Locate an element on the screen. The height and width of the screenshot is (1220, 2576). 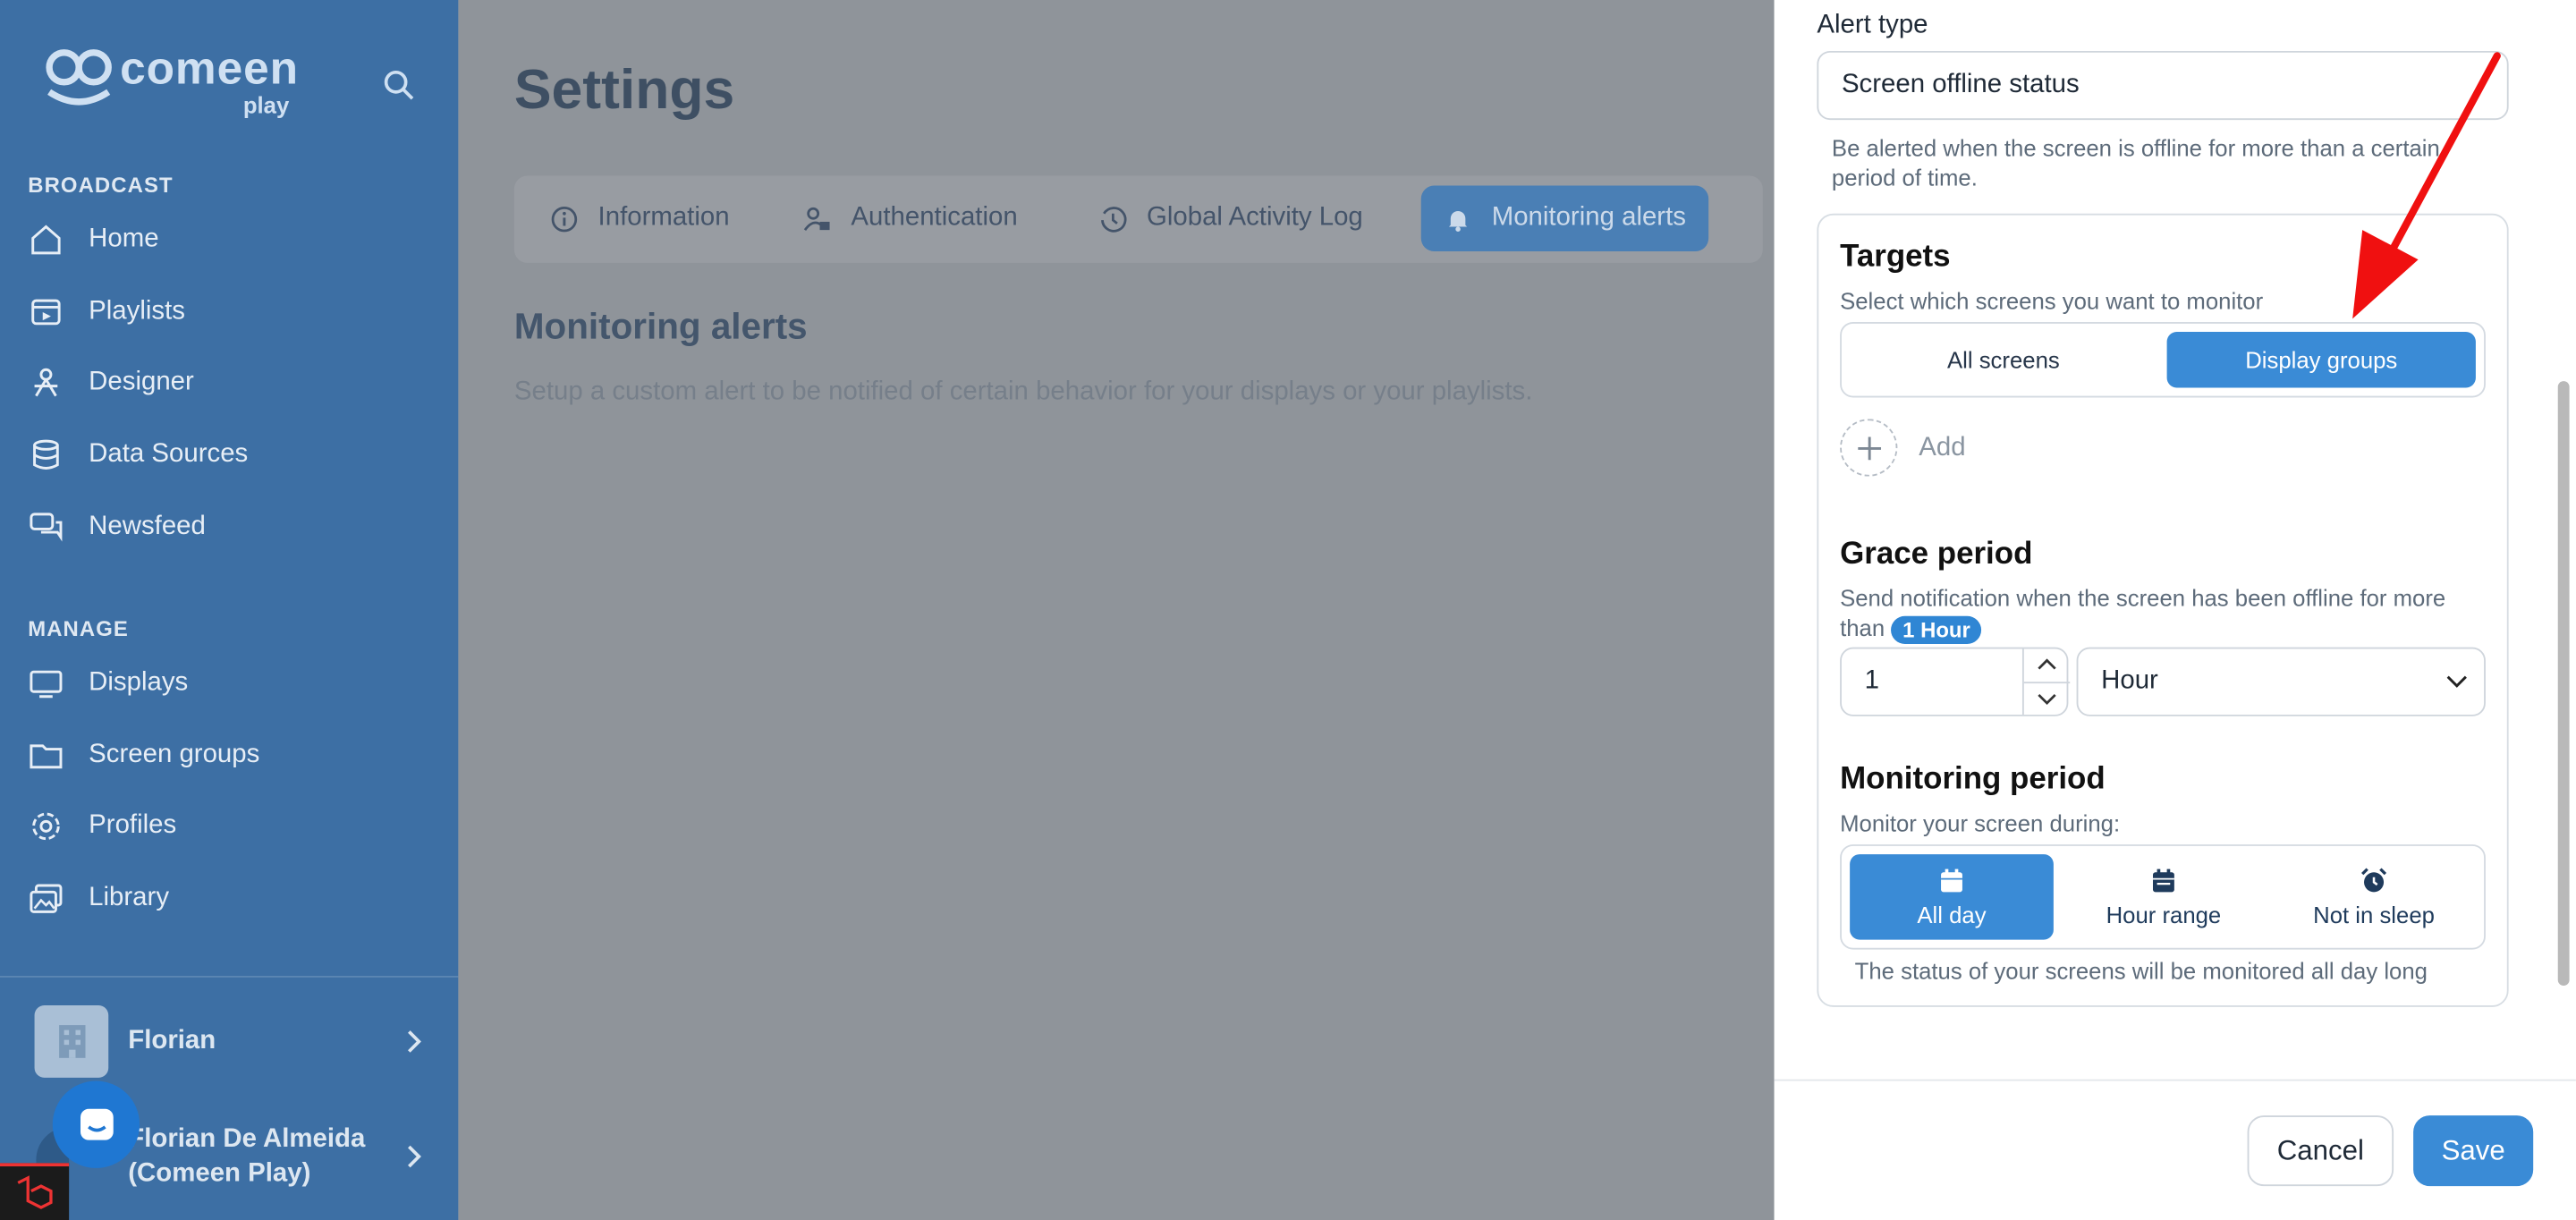
alarm-icon is located at coordinates (2374, 879).